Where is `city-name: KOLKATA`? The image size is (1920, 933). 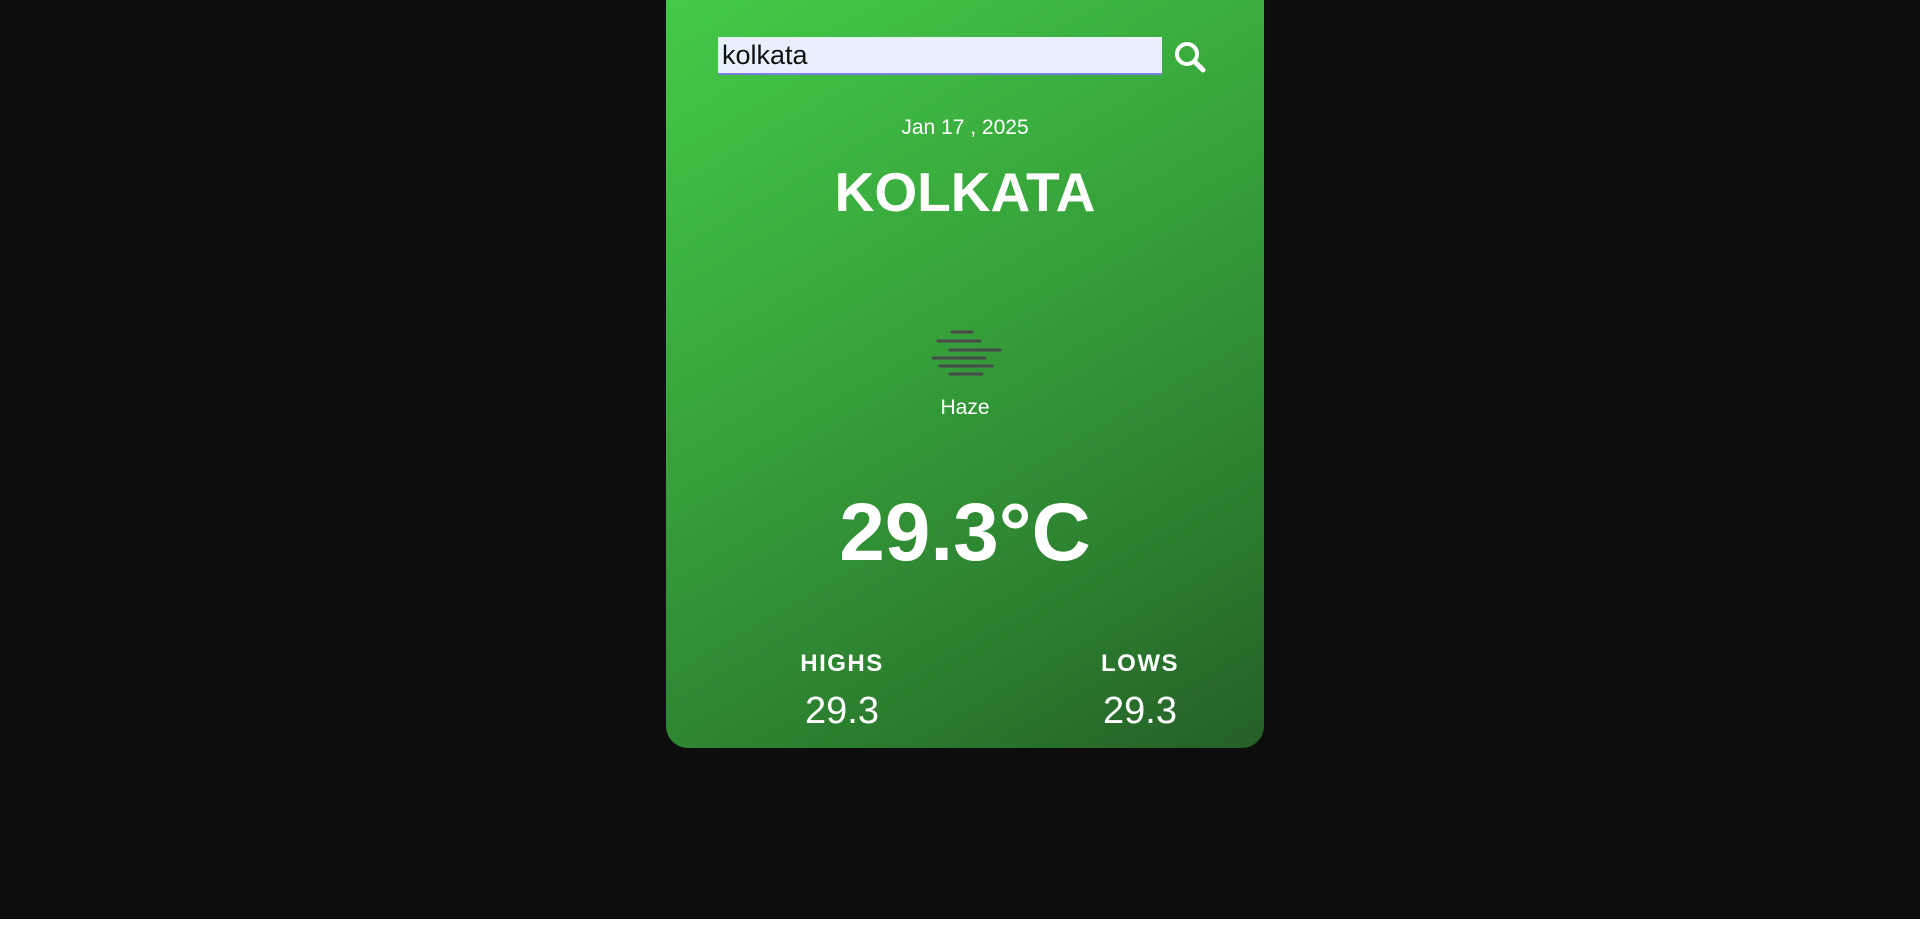 city-name: KOLKATA is located at coordinates (965, 192).